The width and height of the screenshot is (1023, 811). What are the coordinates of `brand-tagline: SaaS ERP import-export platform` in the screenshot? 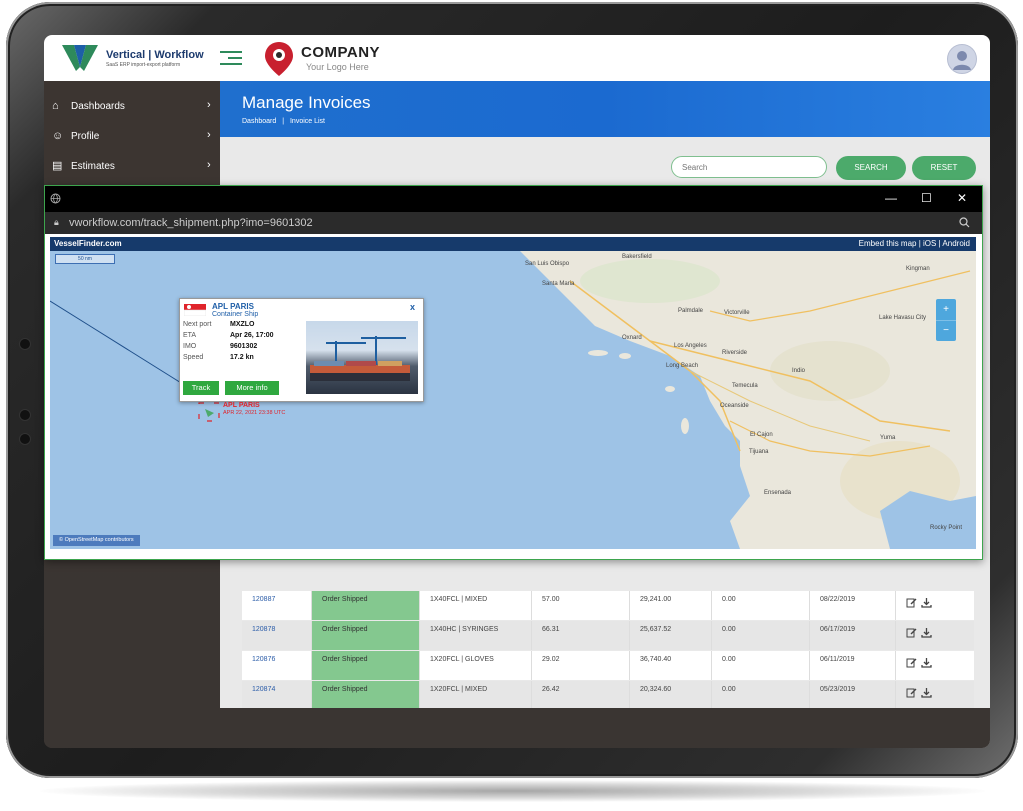 It's located at (143, 65).